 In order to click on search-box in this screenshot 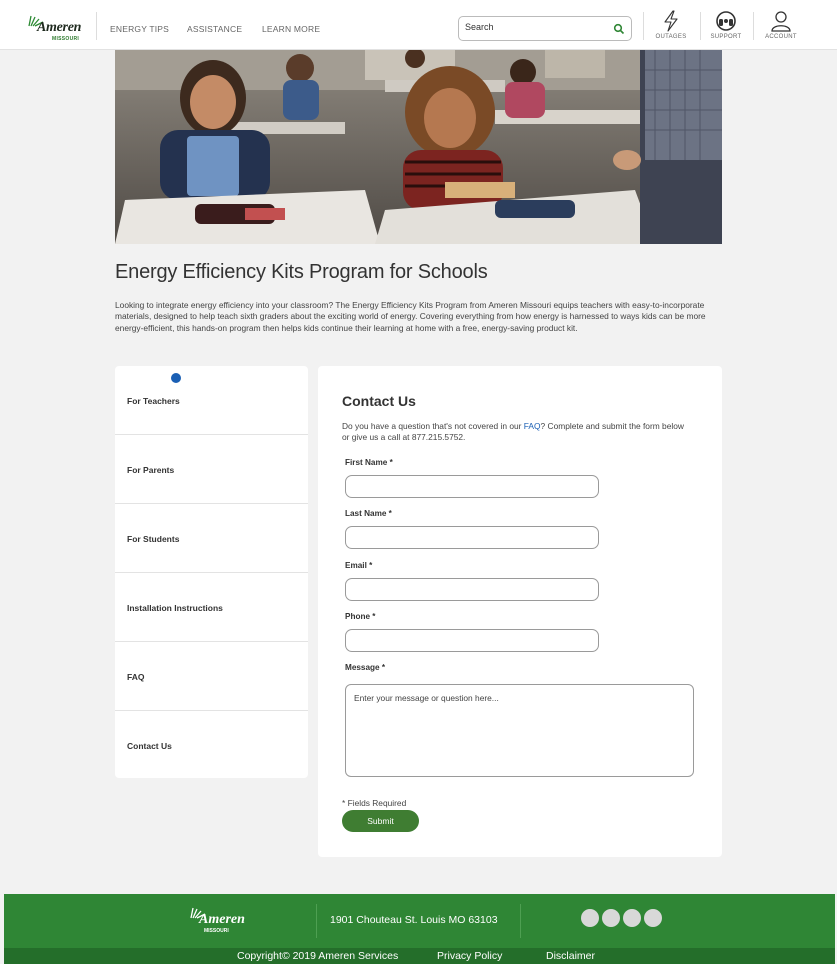, I will do `click(545, 28)`.